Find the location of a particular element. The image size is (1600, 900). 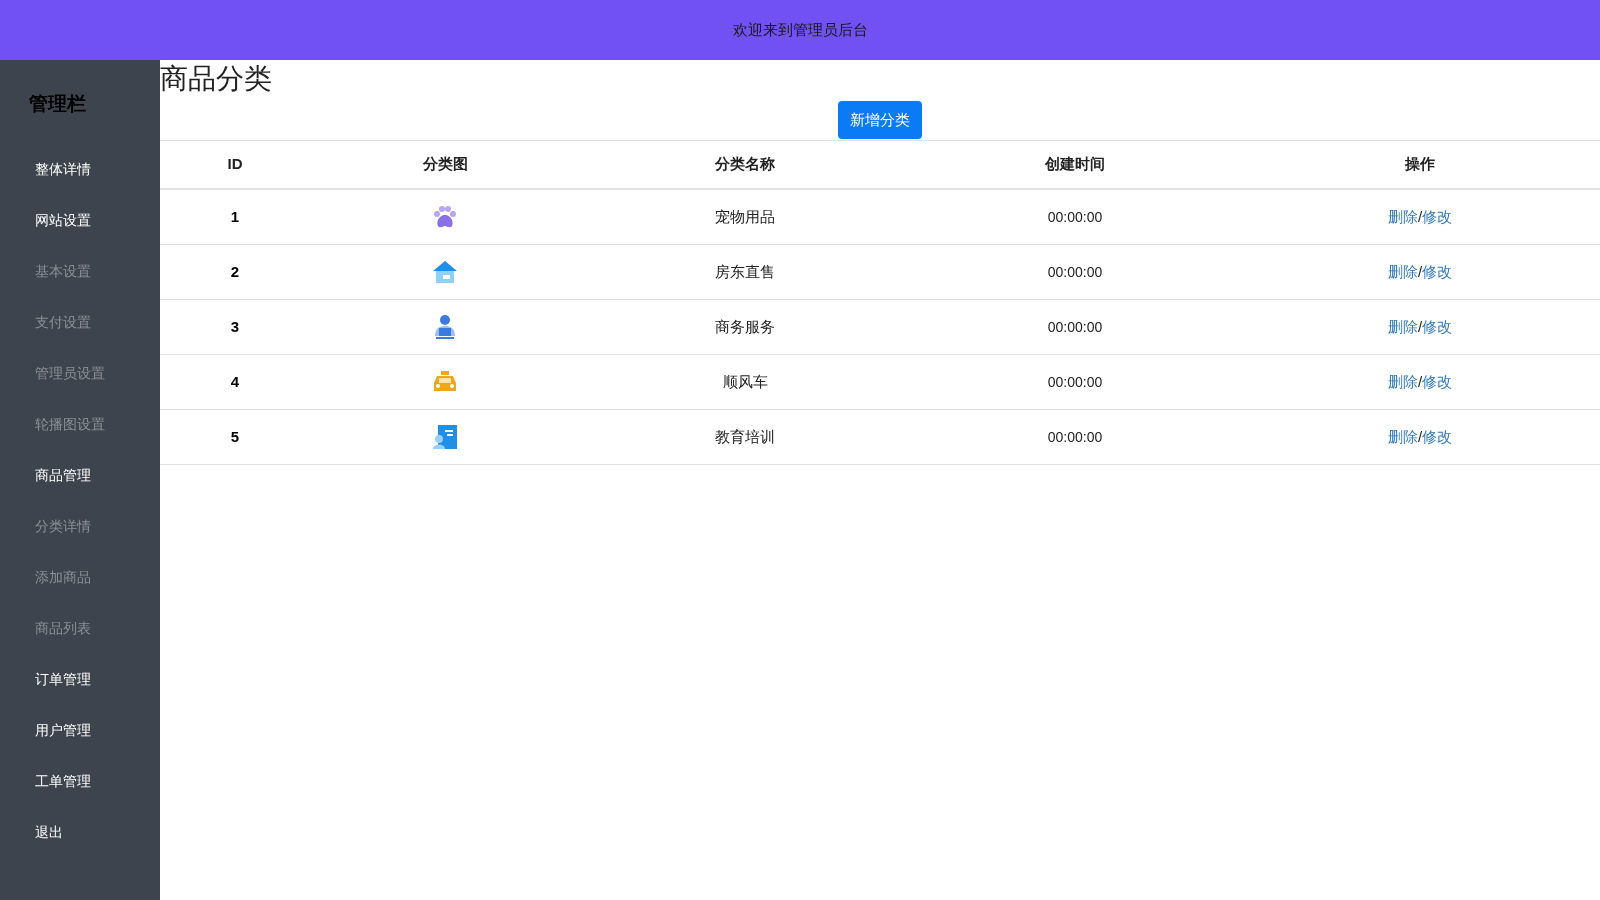

taxi-icon is located at coordinates (445, 382).